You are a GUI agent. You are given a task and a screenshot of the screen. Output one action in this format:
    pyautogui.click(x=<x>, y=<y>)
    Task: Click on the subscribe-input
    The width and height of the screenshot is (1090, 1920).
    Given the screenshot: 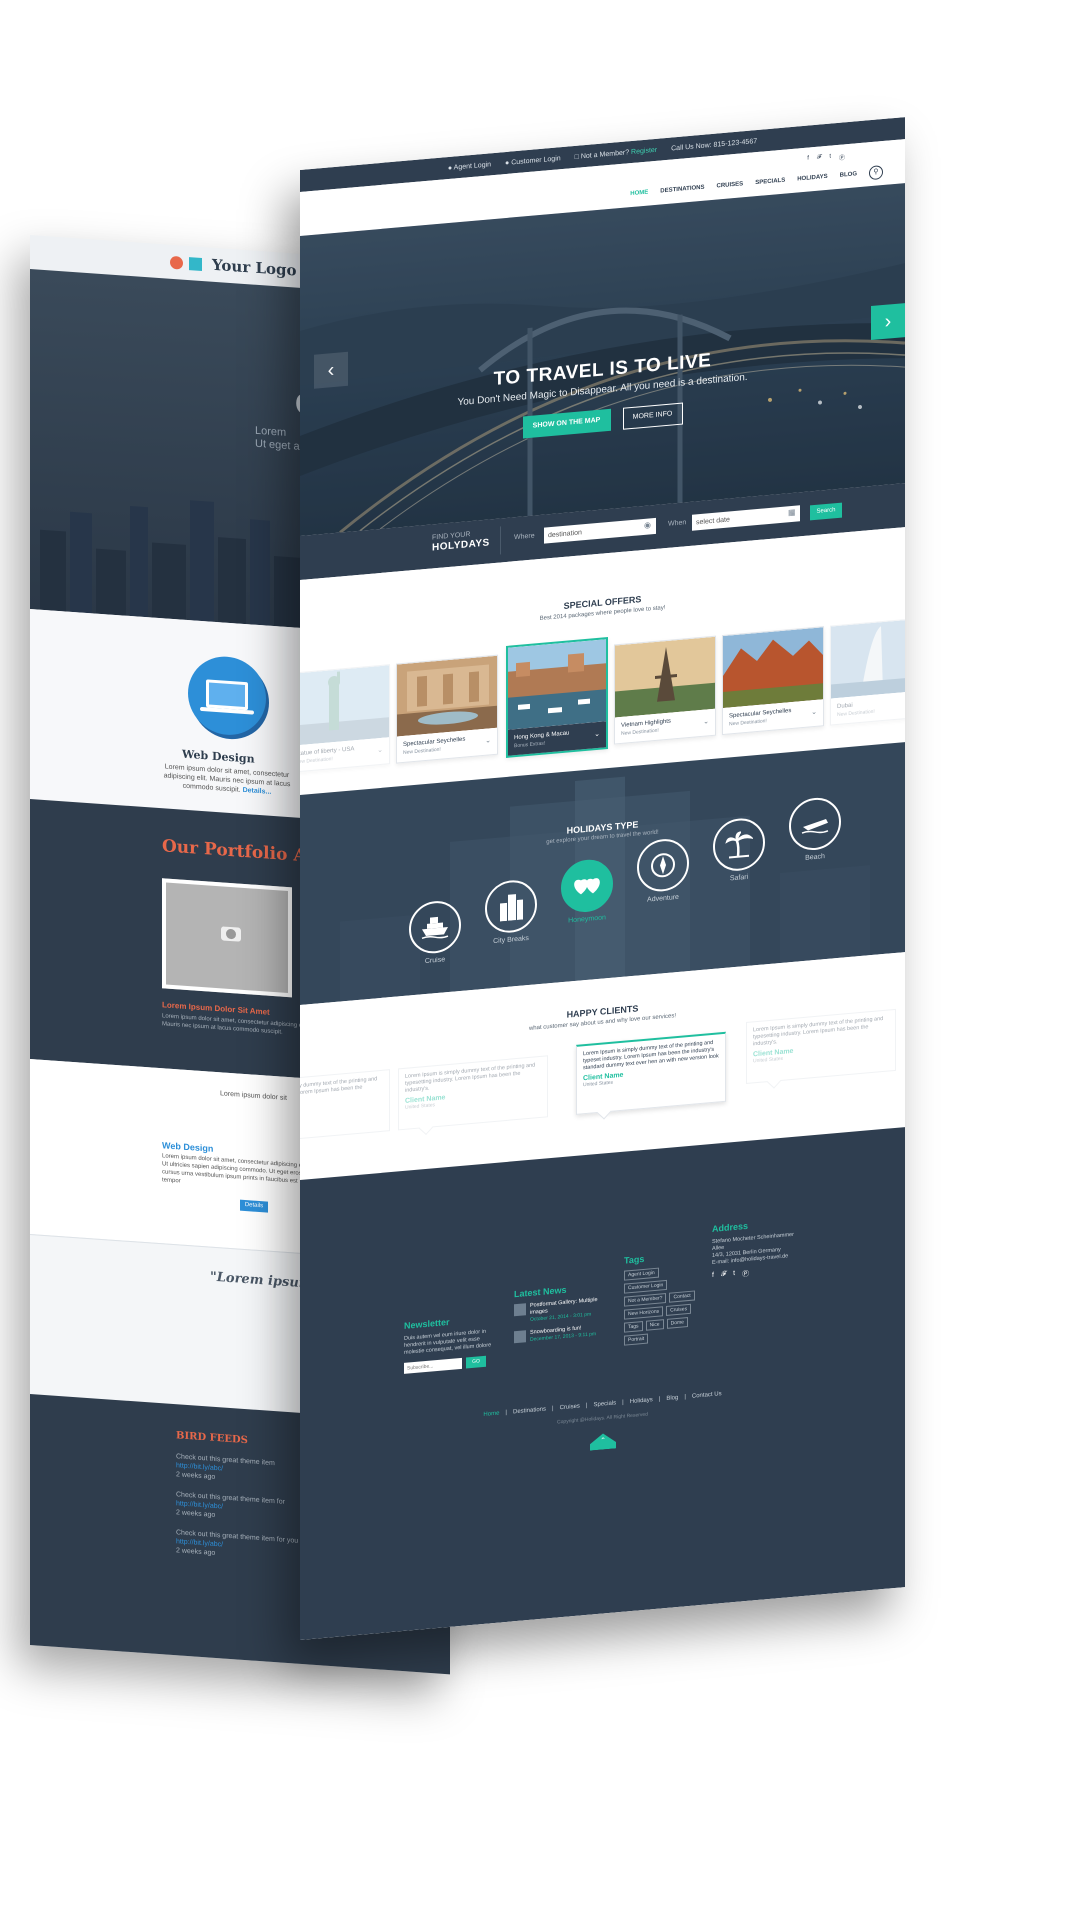 What is the action you would take?
    pyautogui.click(x=433, y=1365)
    